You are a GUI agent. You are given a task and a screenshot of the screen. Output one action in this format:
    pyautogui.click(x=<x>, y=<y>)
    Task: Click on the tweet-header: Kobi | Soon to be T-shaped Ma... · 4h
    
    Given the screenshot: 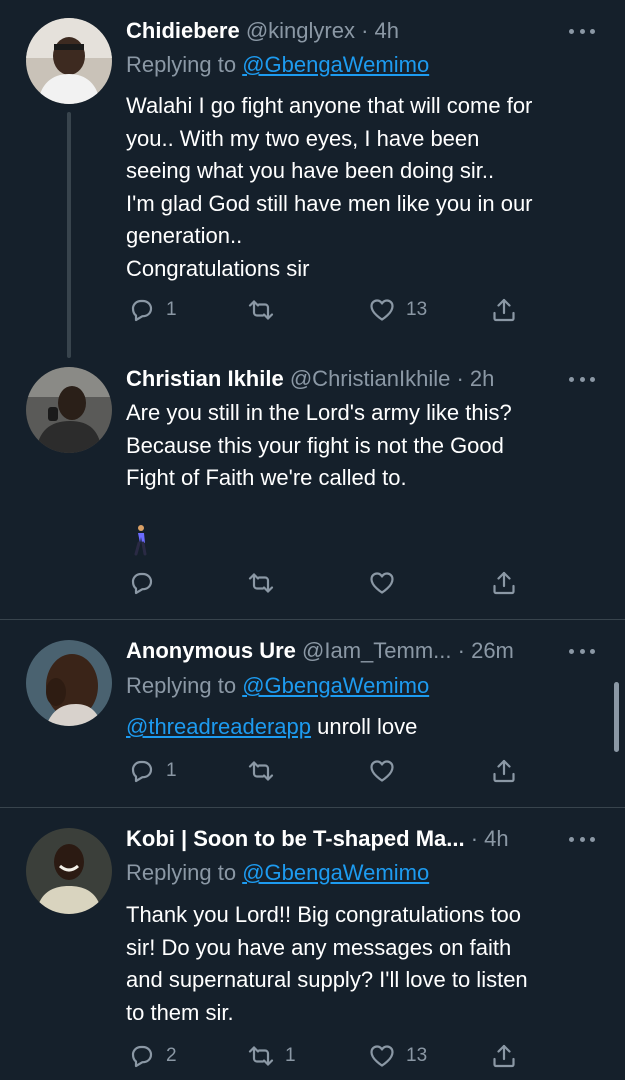 What is the action you would take?
    pyautogui.click(x=340, y=839)
    